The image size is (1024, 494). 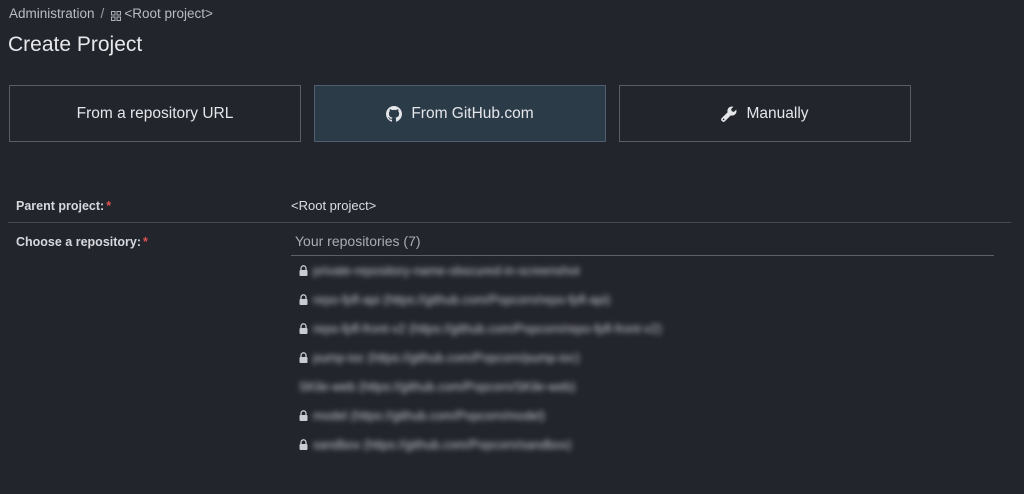 I want to click on tab-label: From GitHub.com, so click(x=472, y=113).